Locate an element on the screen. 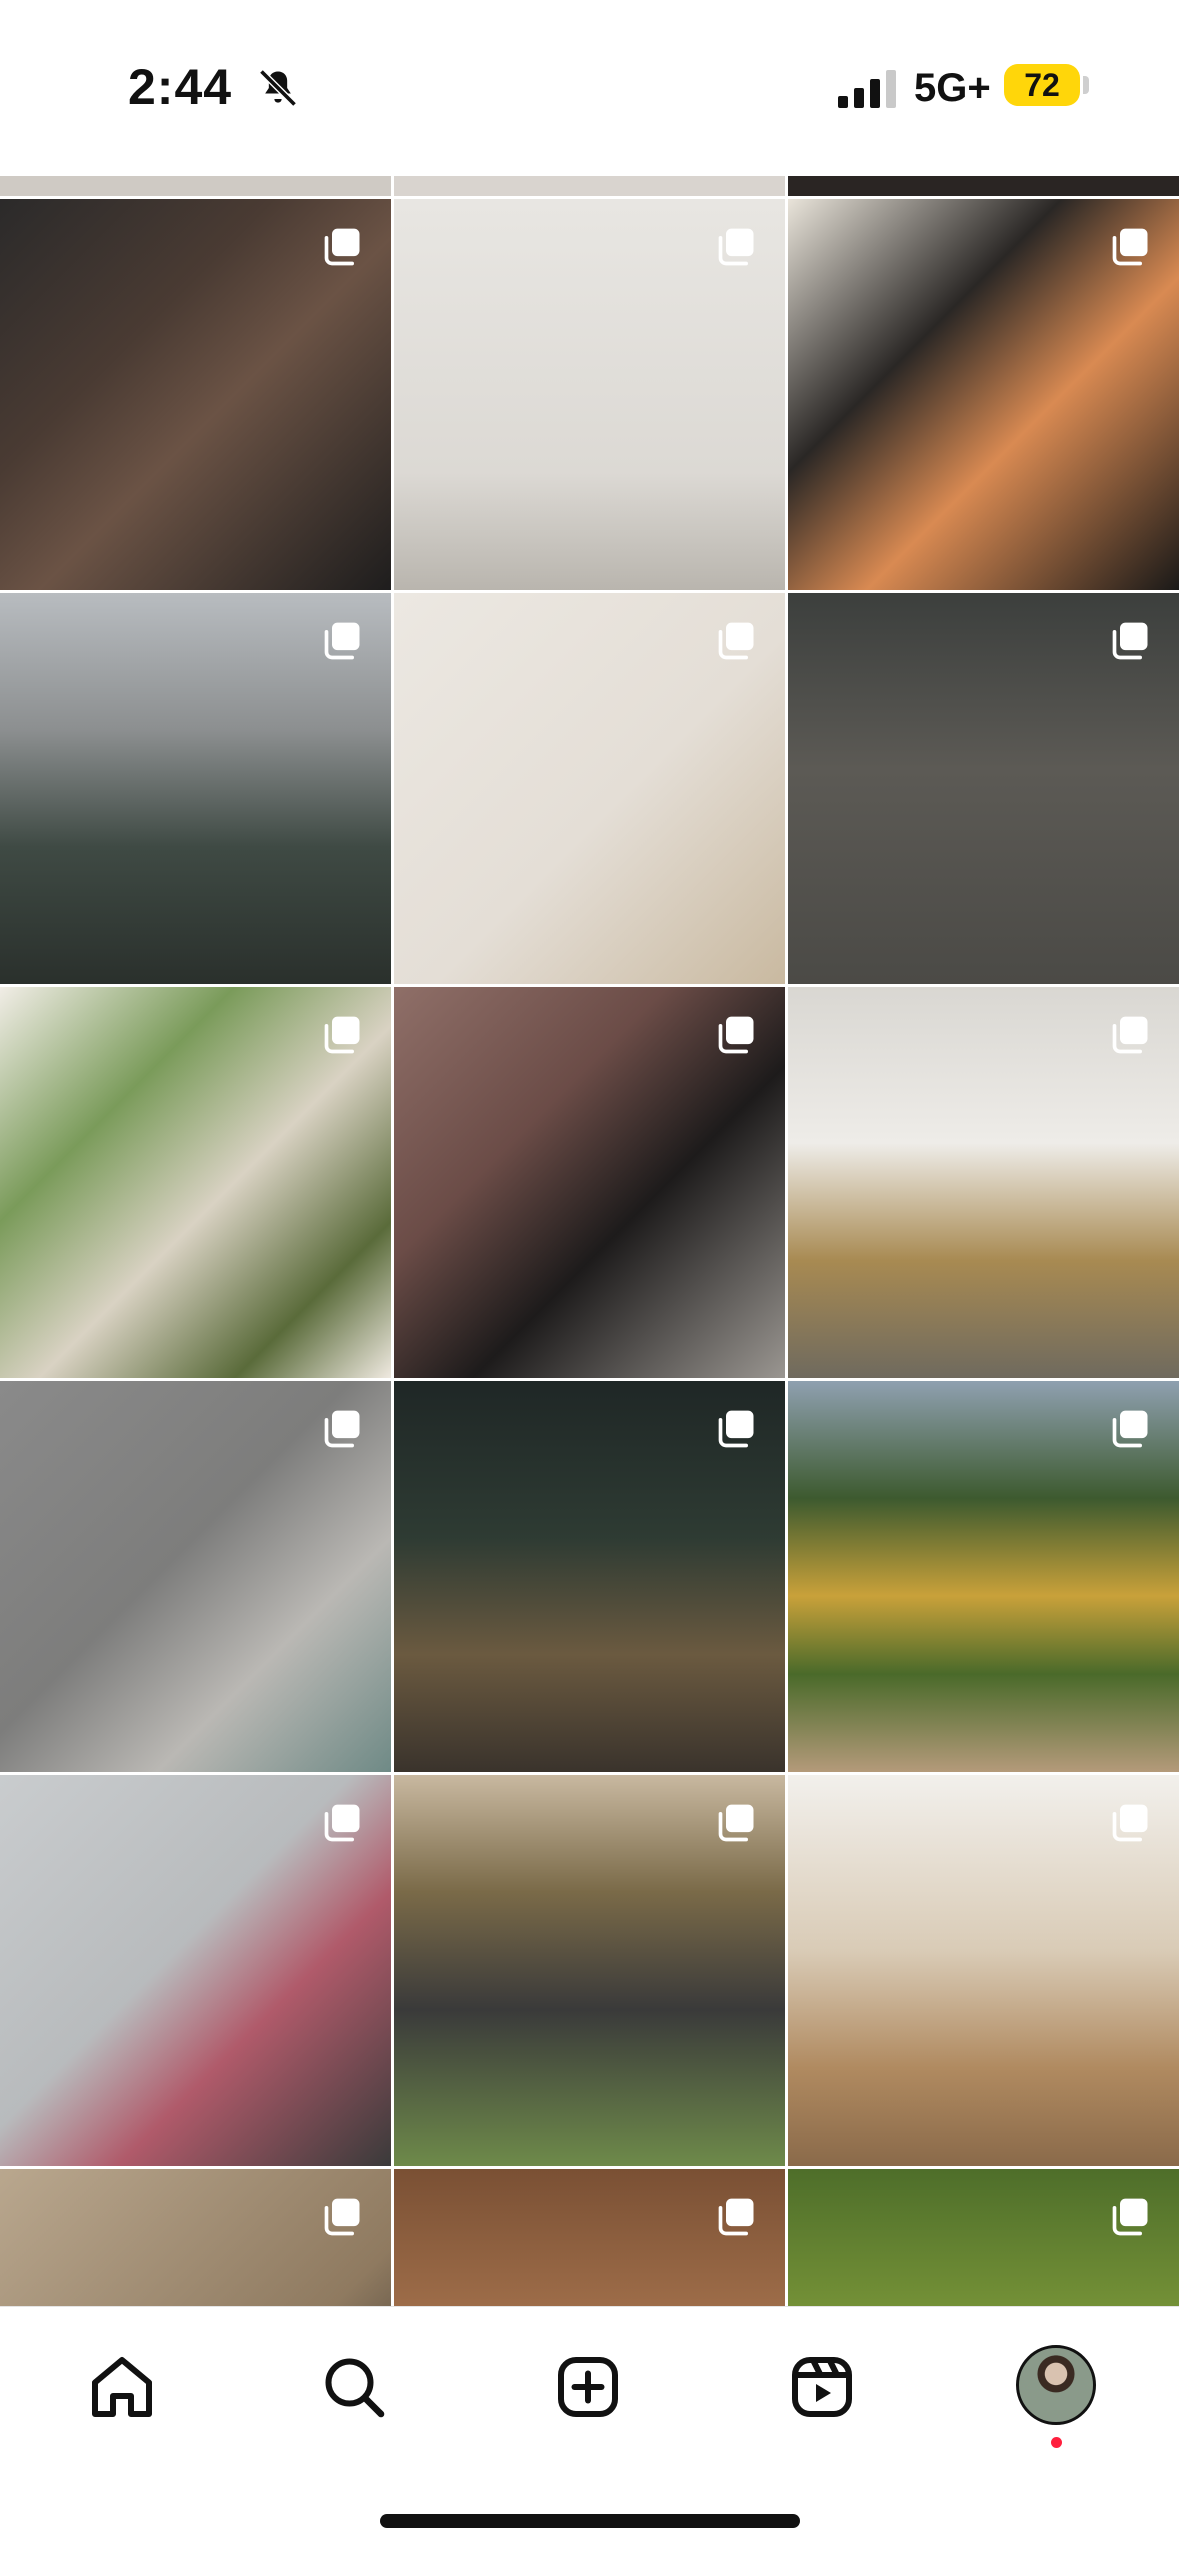 This screenshot has width=1179, height=2557. status-bar: 2:44 5G+ 72 is located at coordinates (589, 87).